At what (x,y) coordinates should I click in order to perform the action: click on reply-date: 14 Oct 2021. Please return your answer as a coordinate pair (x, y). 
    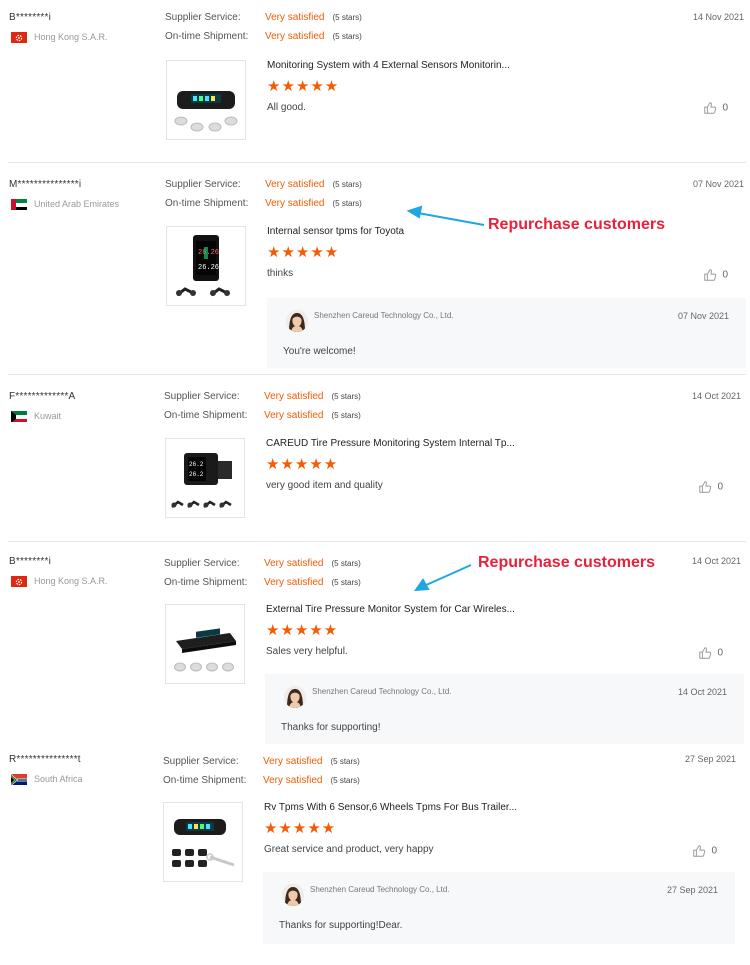
    Looking at the image, I should click on (702, 692).